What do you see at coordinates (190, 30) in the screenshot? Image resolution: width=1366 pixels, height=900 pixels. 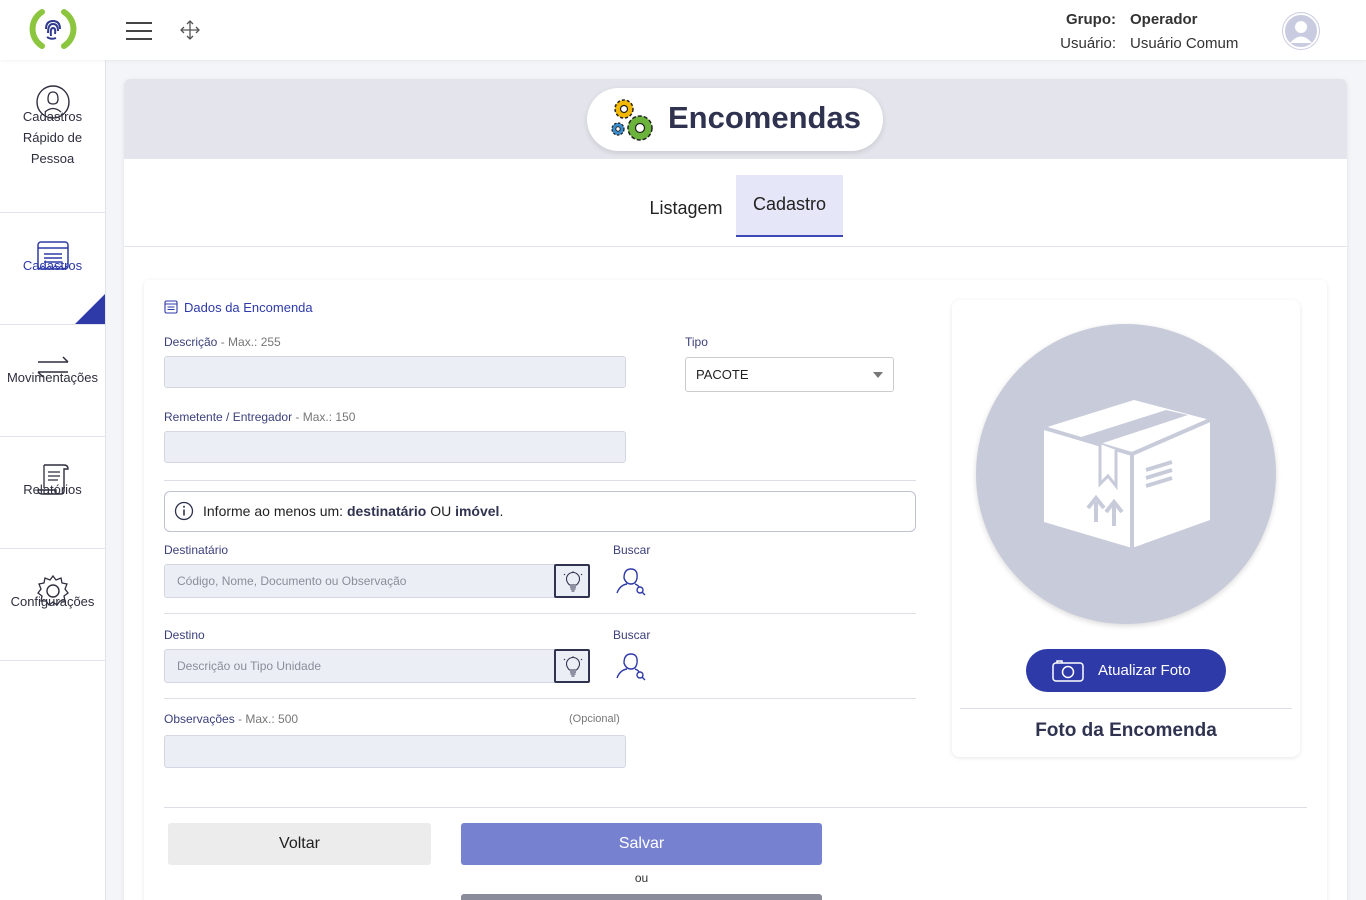 I see `fullscreen-icon` at bounding box center [190, 30].